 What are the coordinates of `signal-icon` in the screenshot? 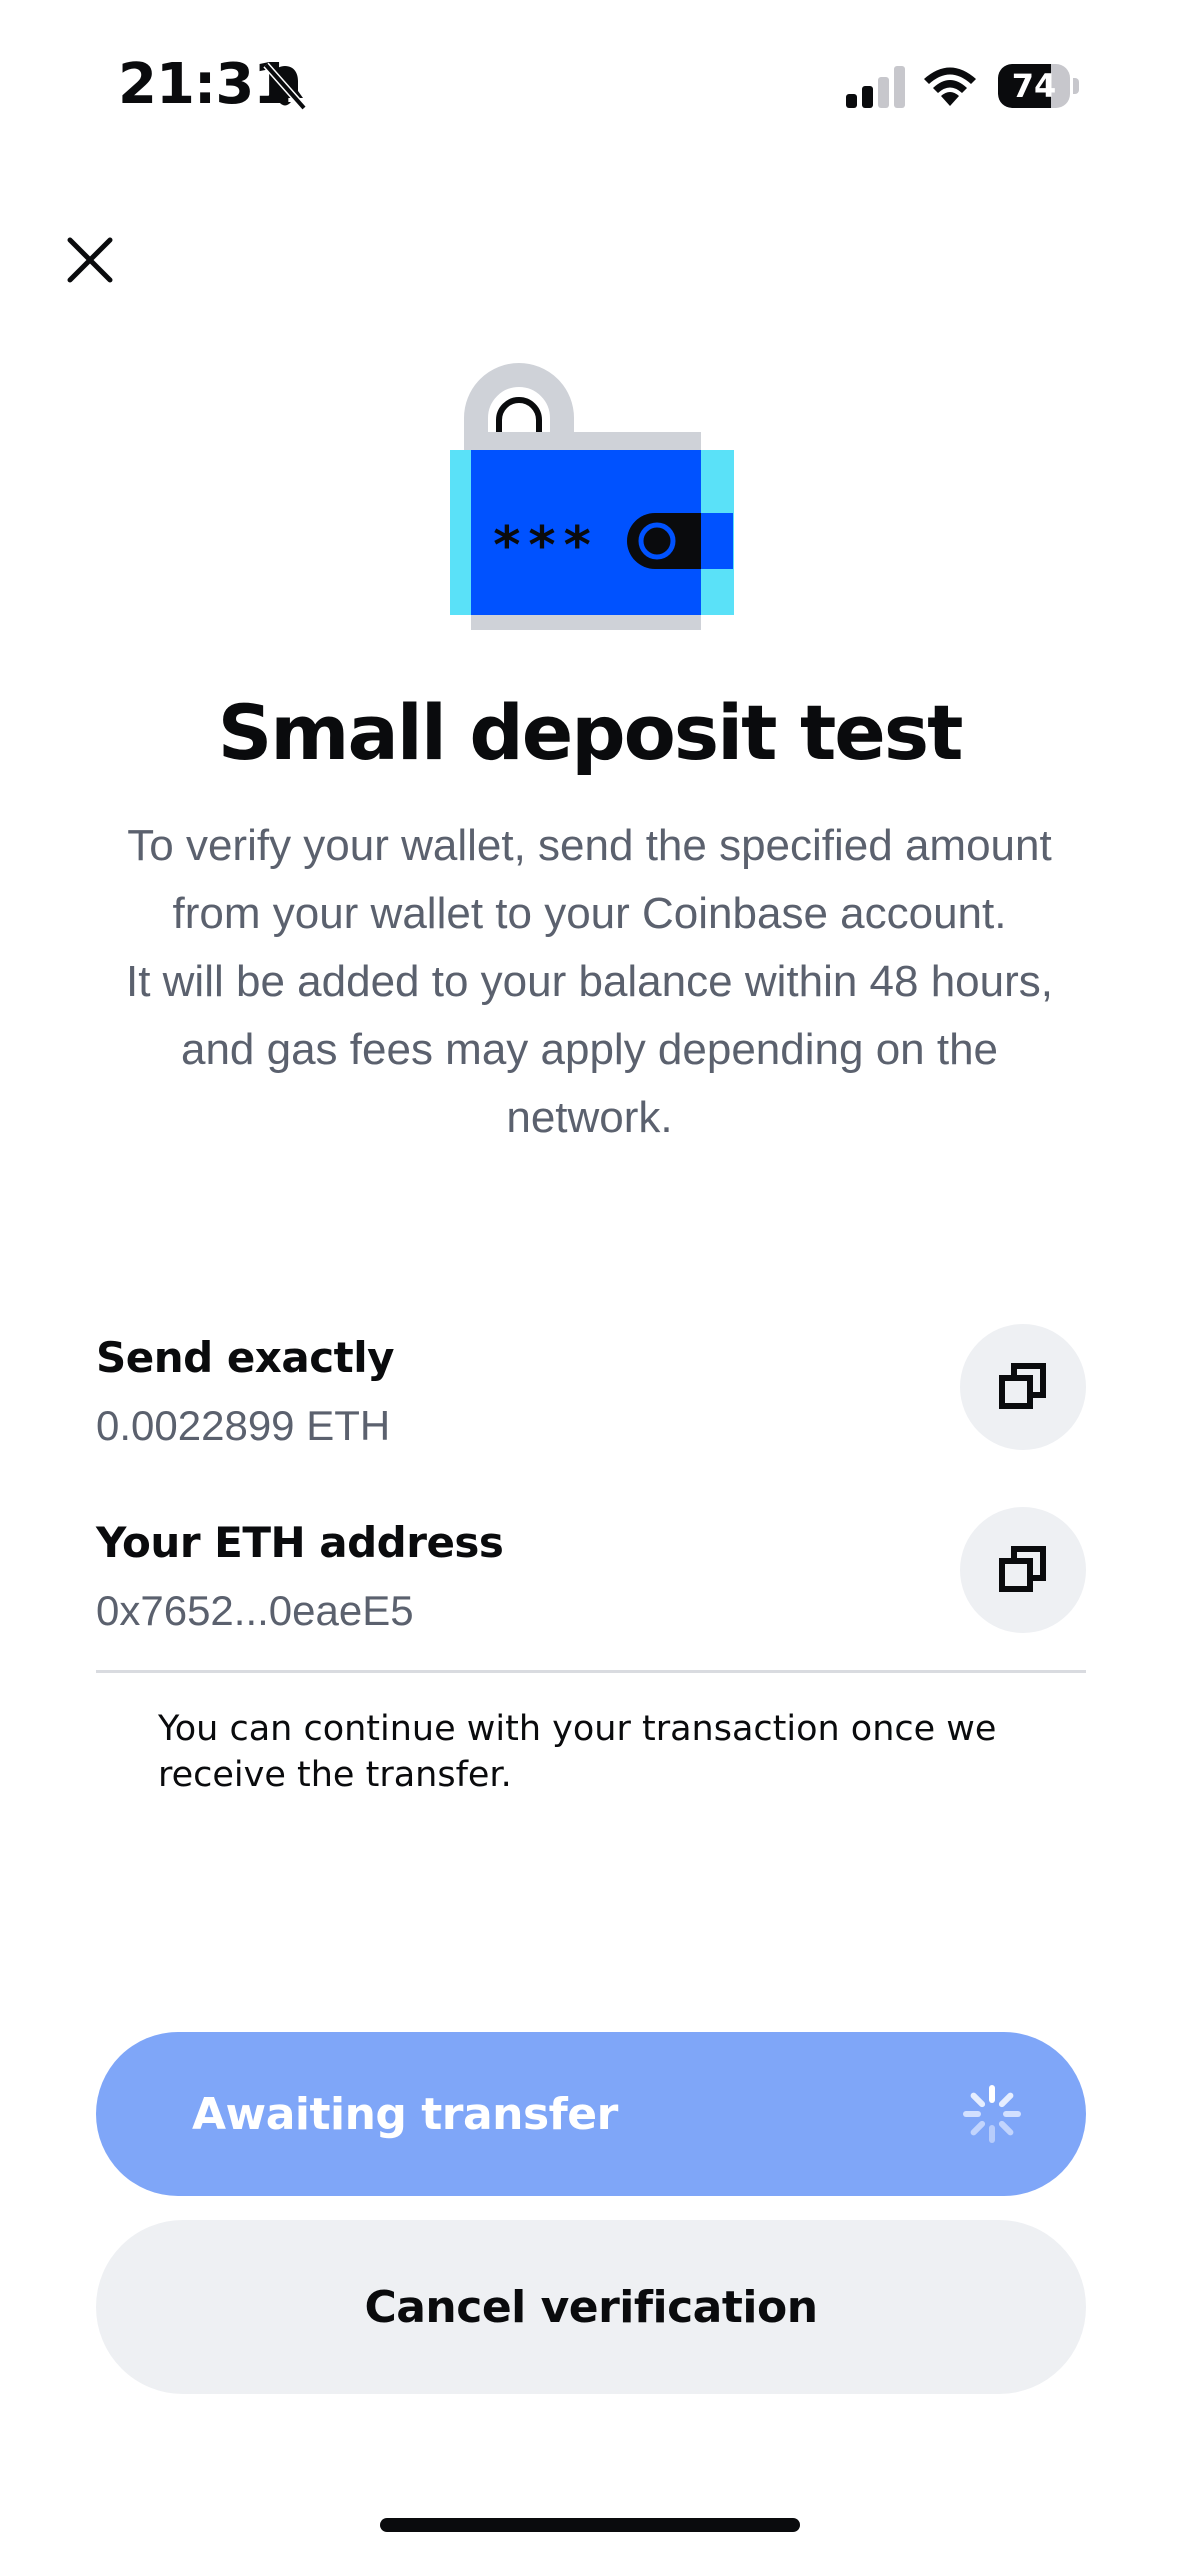 It's located at (875, 87).